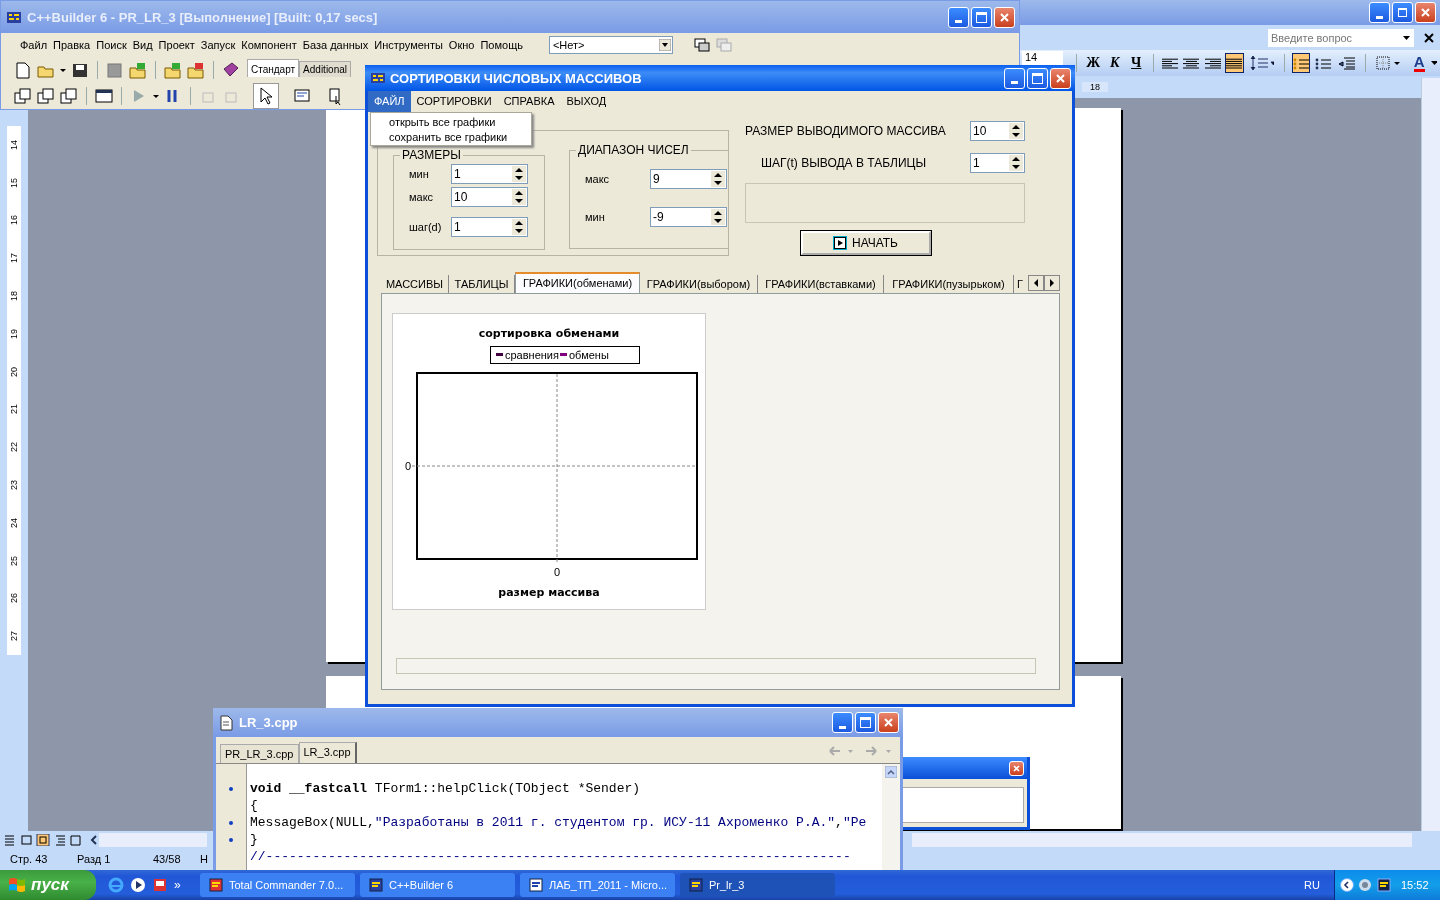  What do you see at coordinates (1114, 63) in the screenshot?
I see `format-button: К` at bounding box center [1114, 63].